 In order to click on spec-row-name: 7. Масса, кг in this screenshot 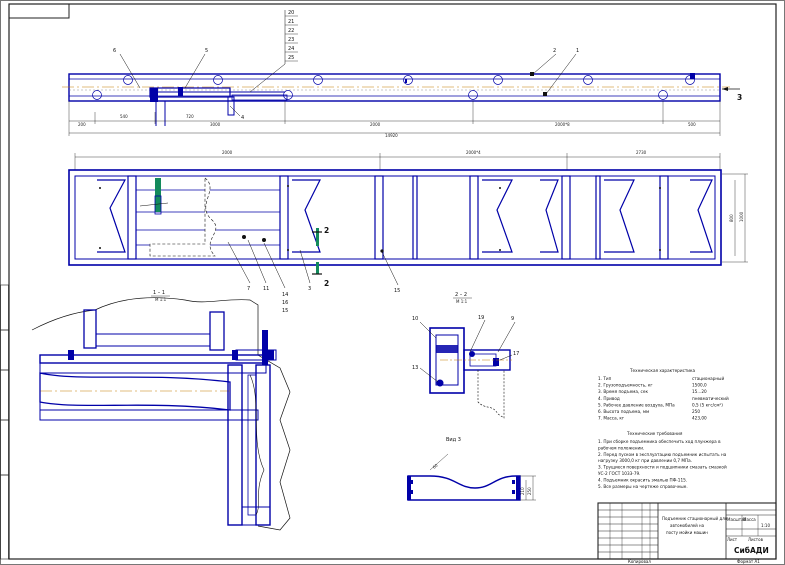, I will do `click(611, 418)`.